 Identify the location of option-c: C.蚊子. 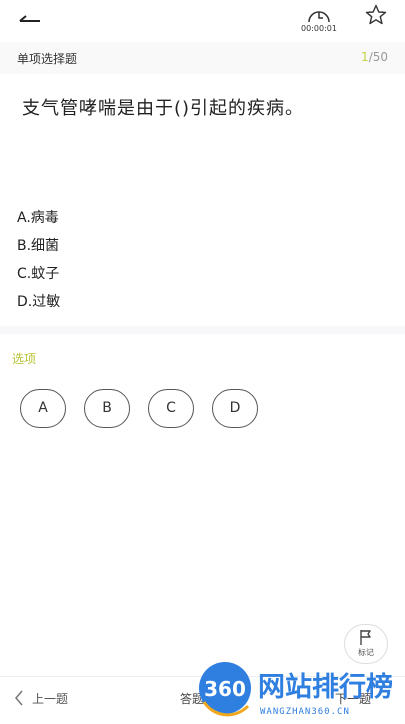
(38, 274).